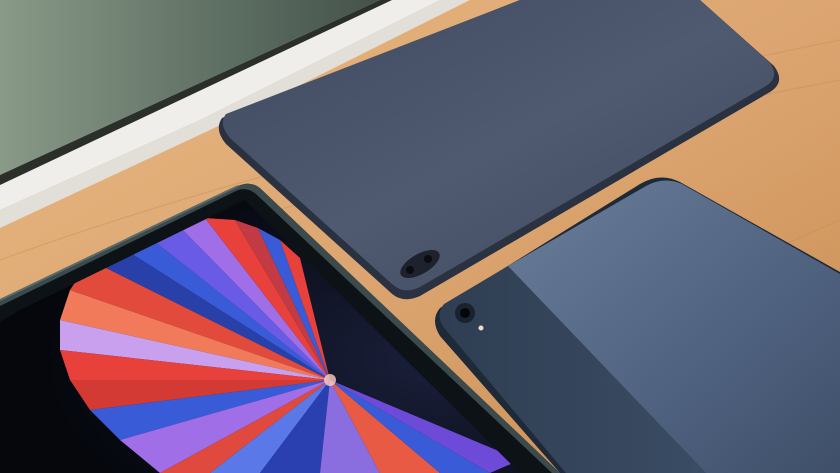 The width and height of the screenshot is (840, 473). Describe the element at coordinates (465, 313) in the screenshot. I see `round-camera-lens-icon` at that location.